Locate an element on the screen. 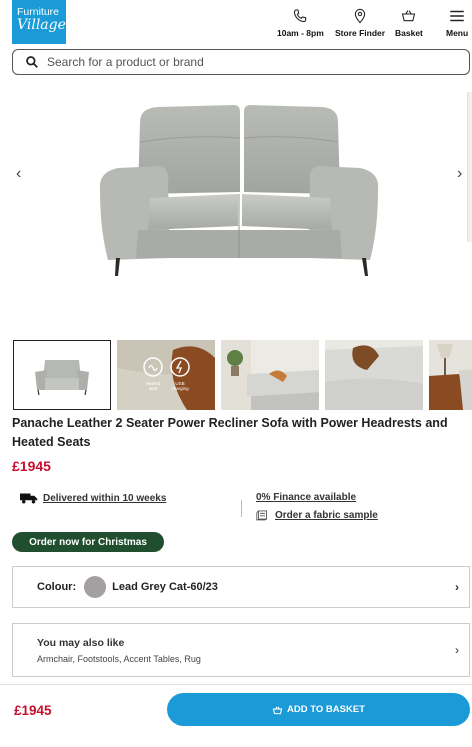  thumbnail-4-image is located at coordinates (374, 375).